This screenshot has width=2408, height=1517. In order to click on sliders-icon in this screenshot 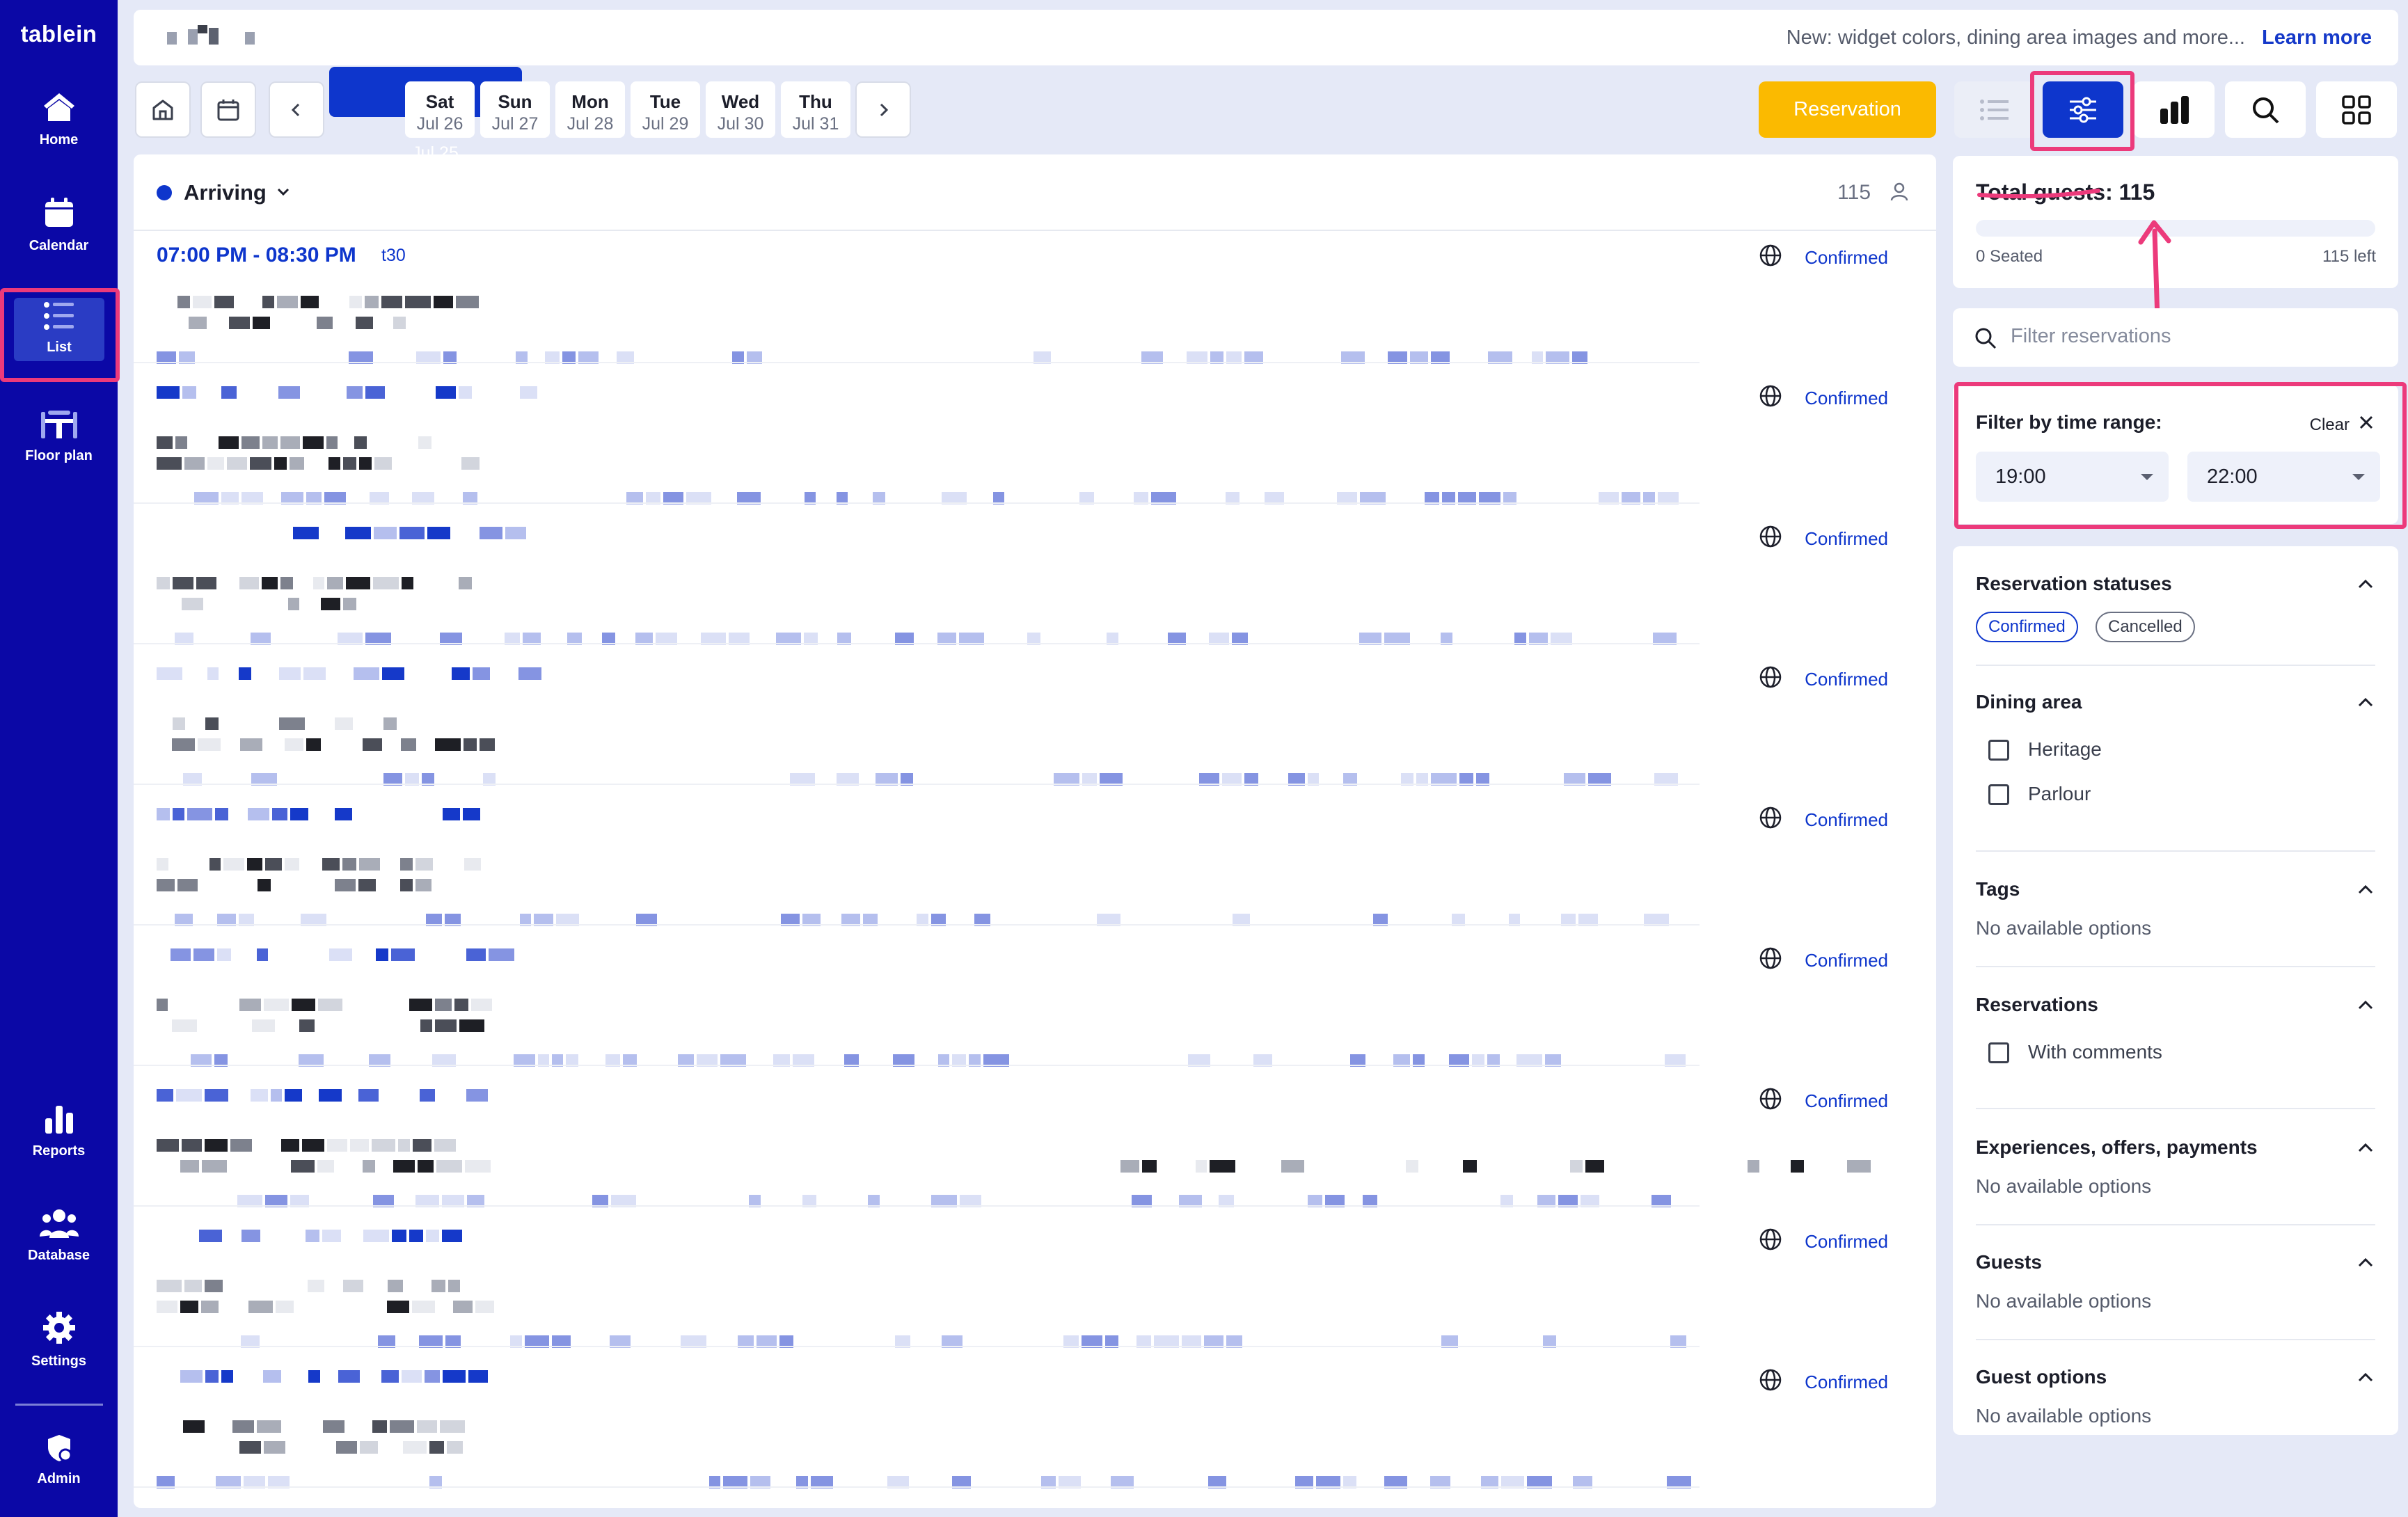, I will do `click(2083, 109)`.